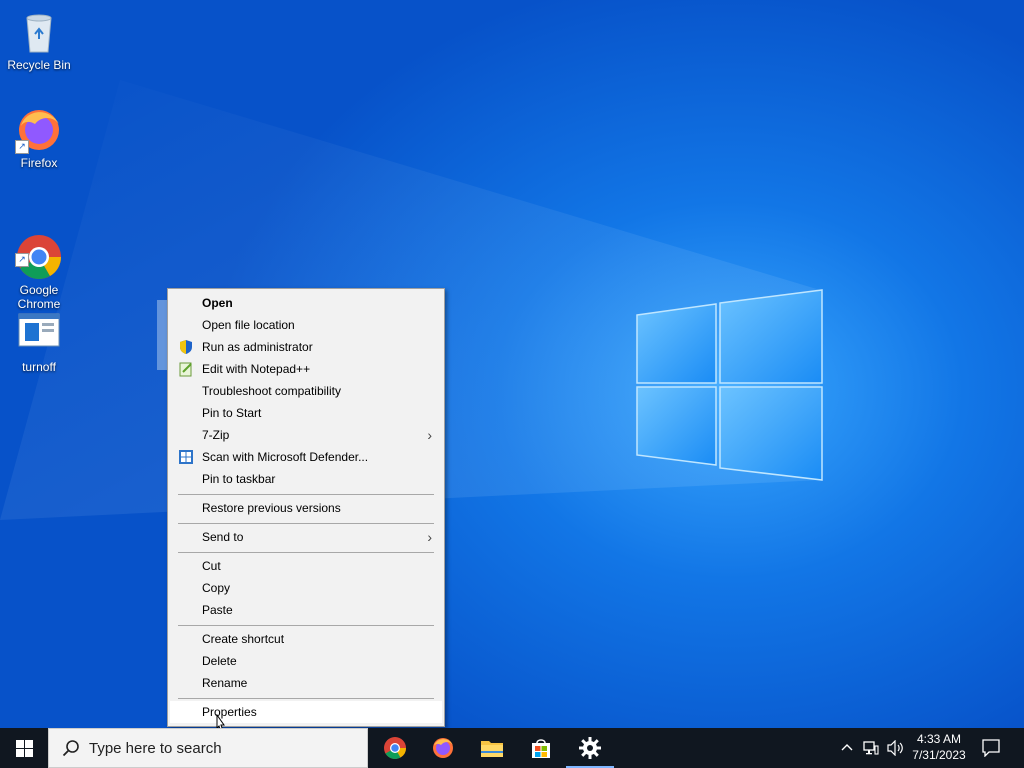 This screenshot has height=768, width=1024. Describe the element at coordinates (939, 739) in the screenshot. I see `clock-time: 4:33 AM` at that location.